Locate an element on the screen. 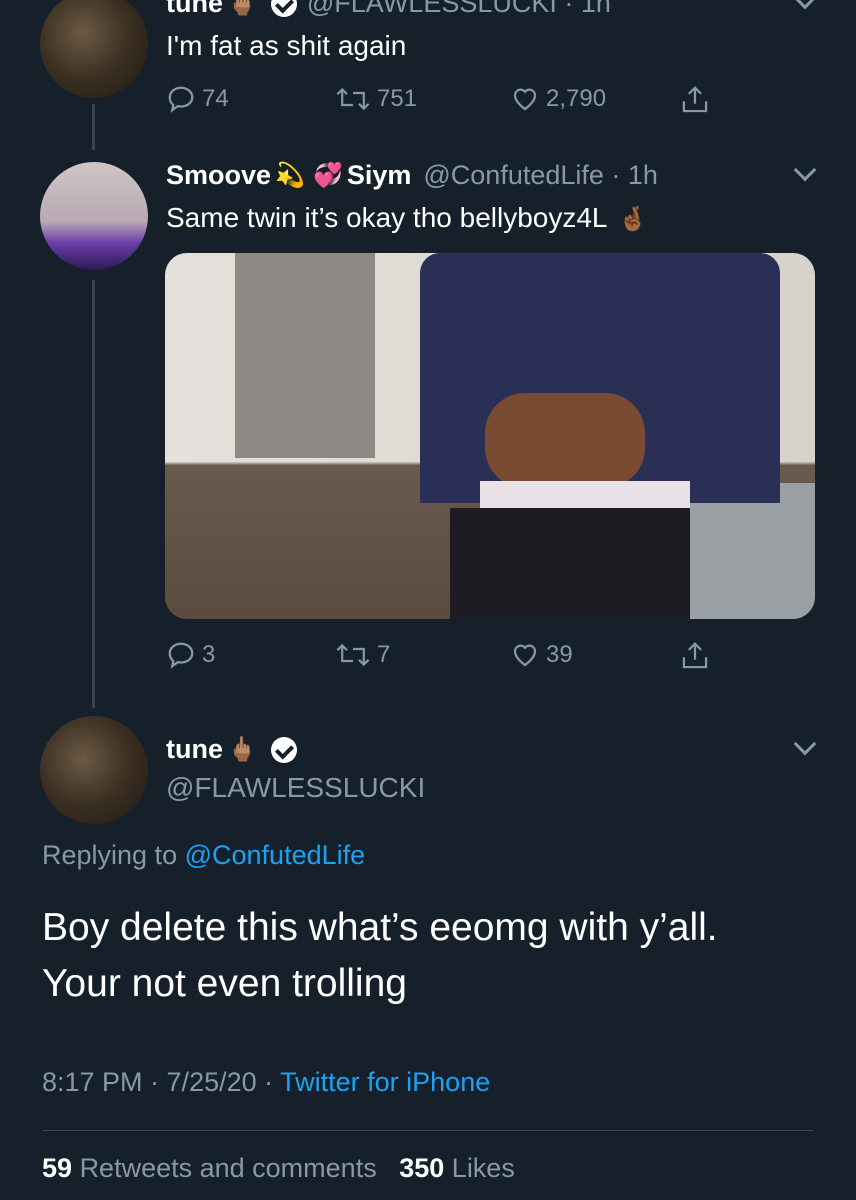 The image size is (856, 1200). tweet1-display-name: tune is located at coordinates (194, 9).